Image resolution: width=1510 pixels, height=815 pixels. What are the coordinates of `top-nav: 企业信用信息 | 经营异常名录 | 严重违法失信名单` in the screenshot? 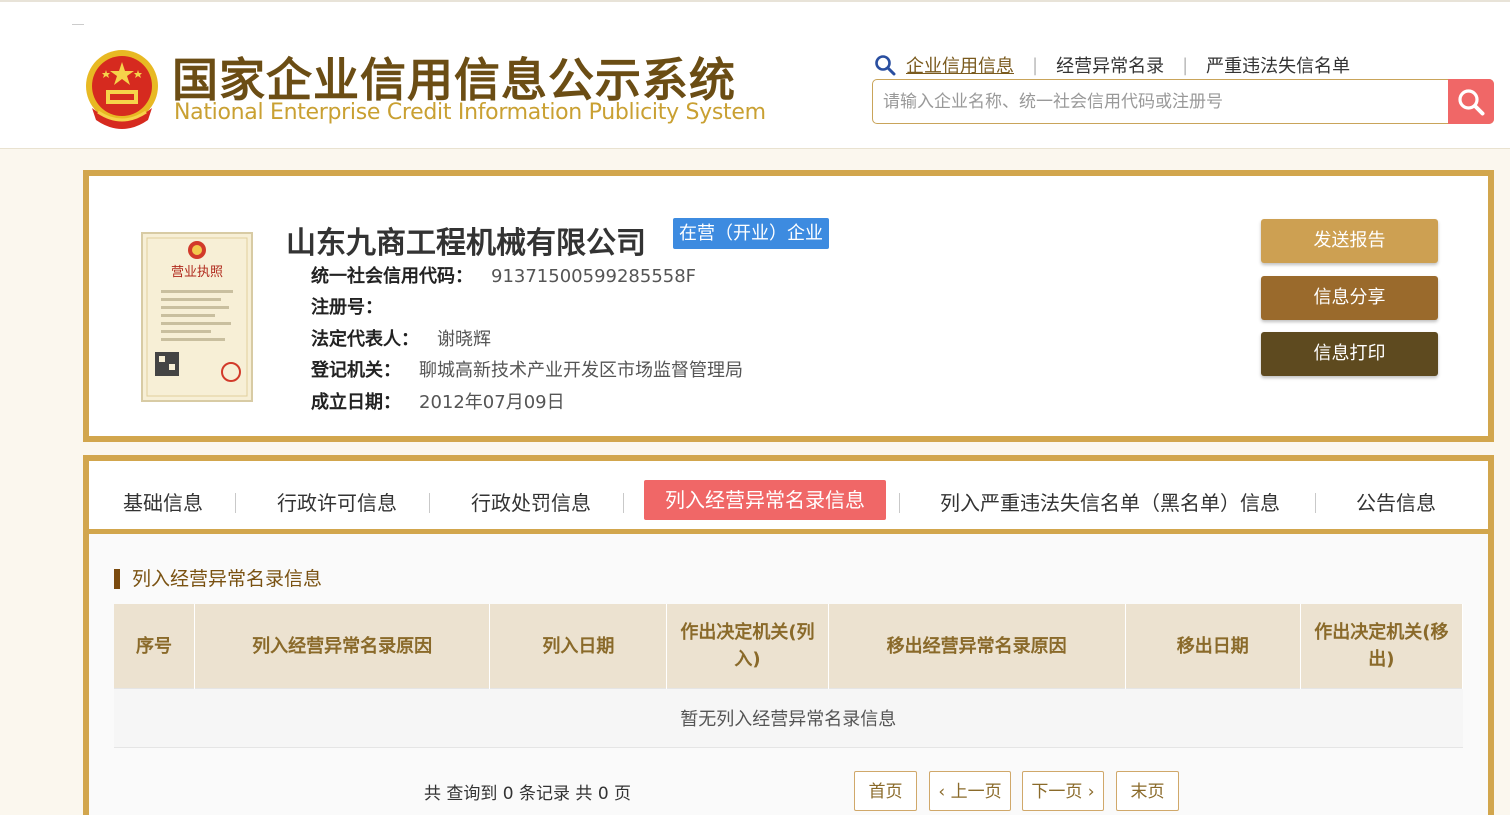 It's located at (1112, 65).